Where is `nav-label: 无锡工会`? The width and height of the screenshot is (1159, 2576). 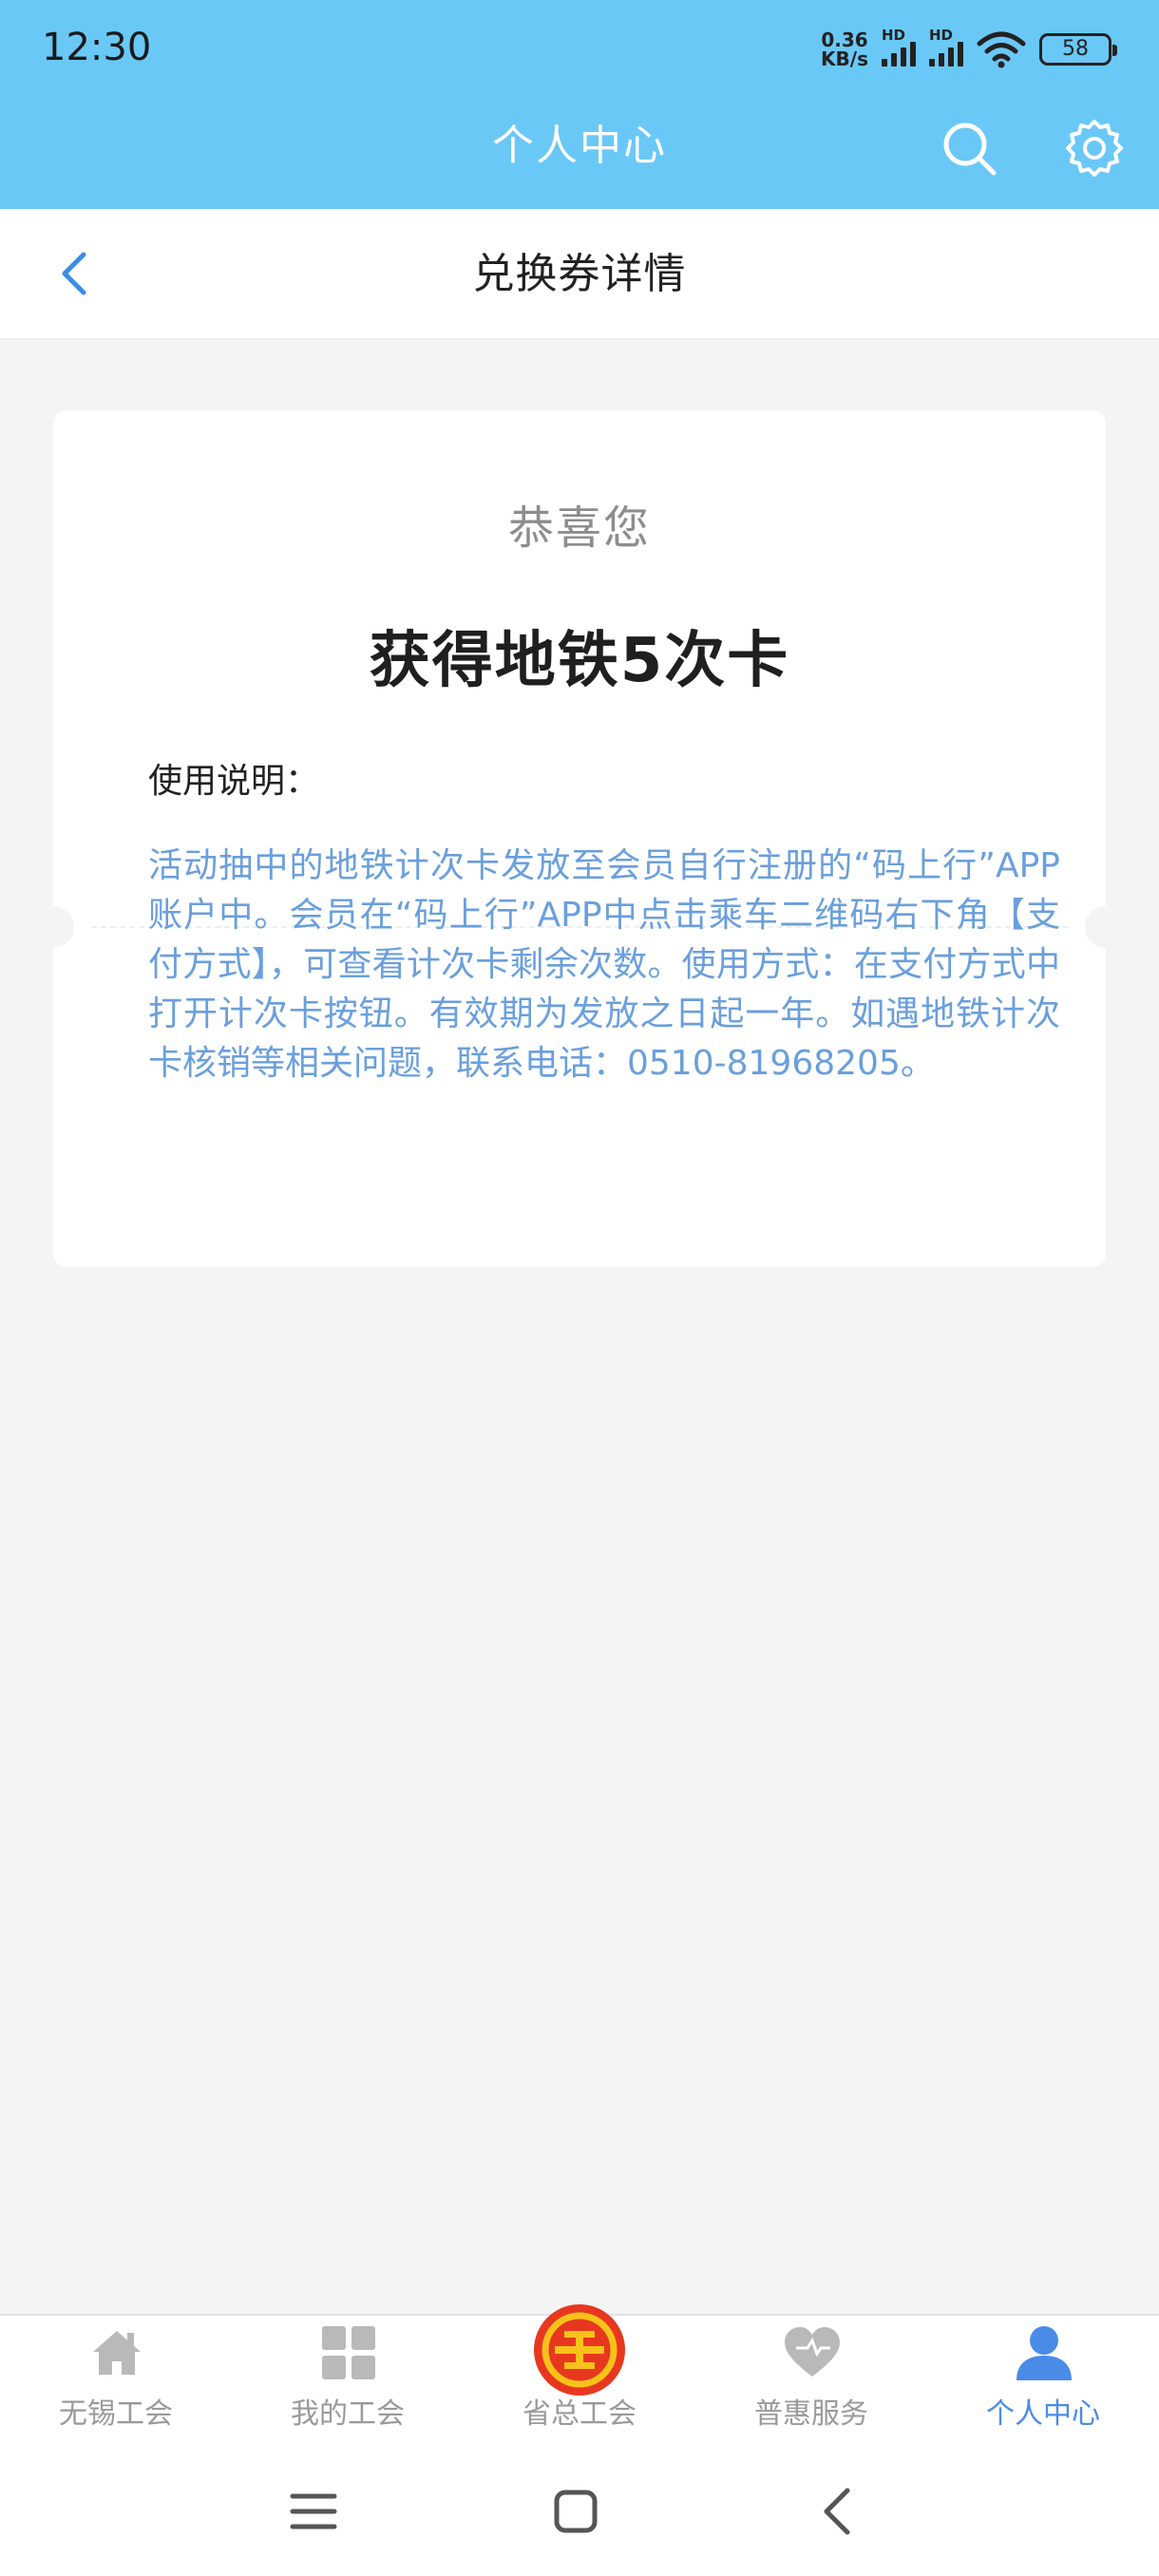 nav-label: 无锡工会 is located at coordinates (116, 2414).